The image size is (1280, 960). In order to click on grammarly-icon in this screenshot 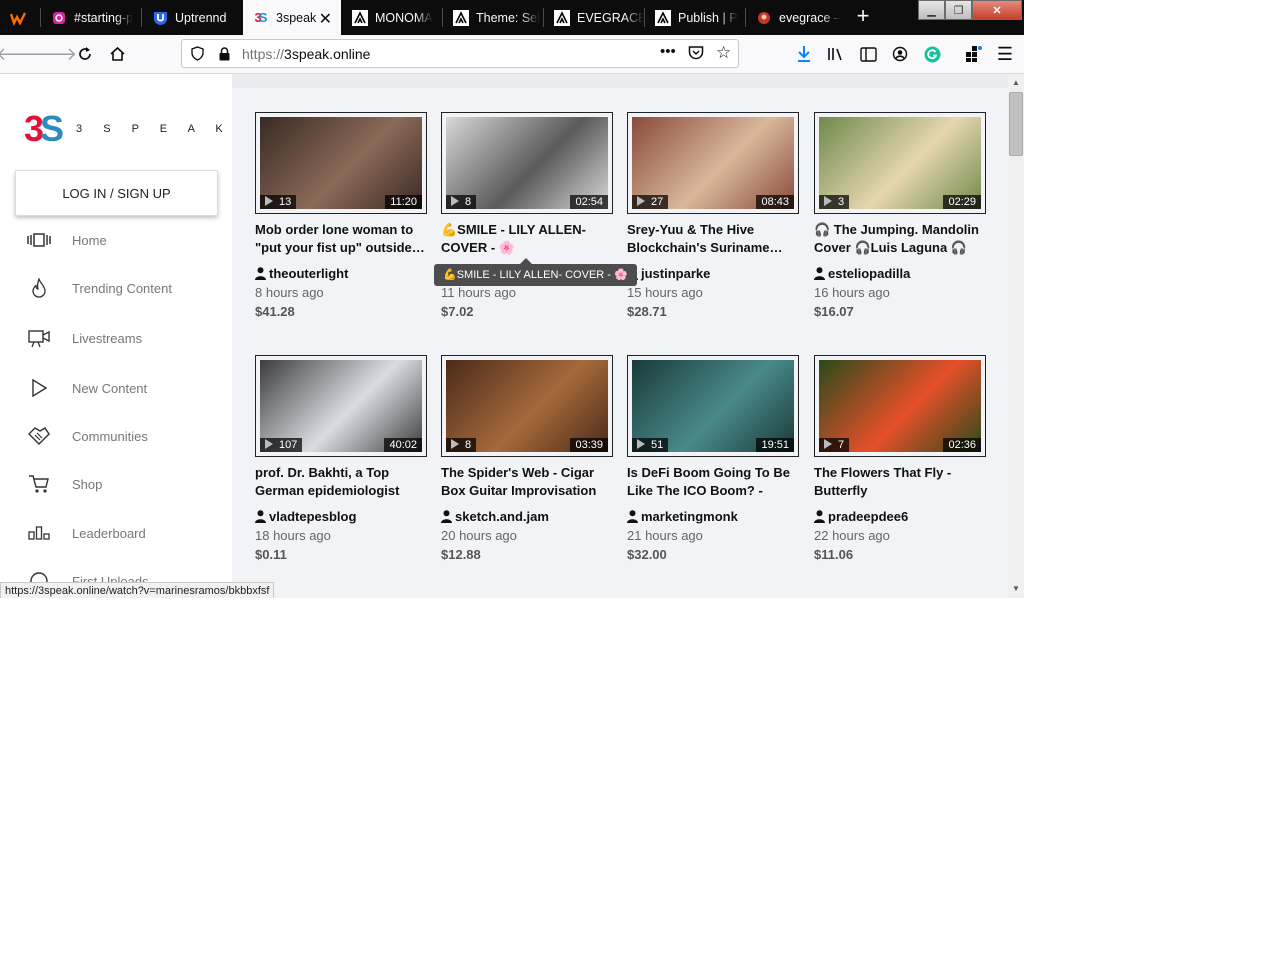, I will do `click(932, 54)`.